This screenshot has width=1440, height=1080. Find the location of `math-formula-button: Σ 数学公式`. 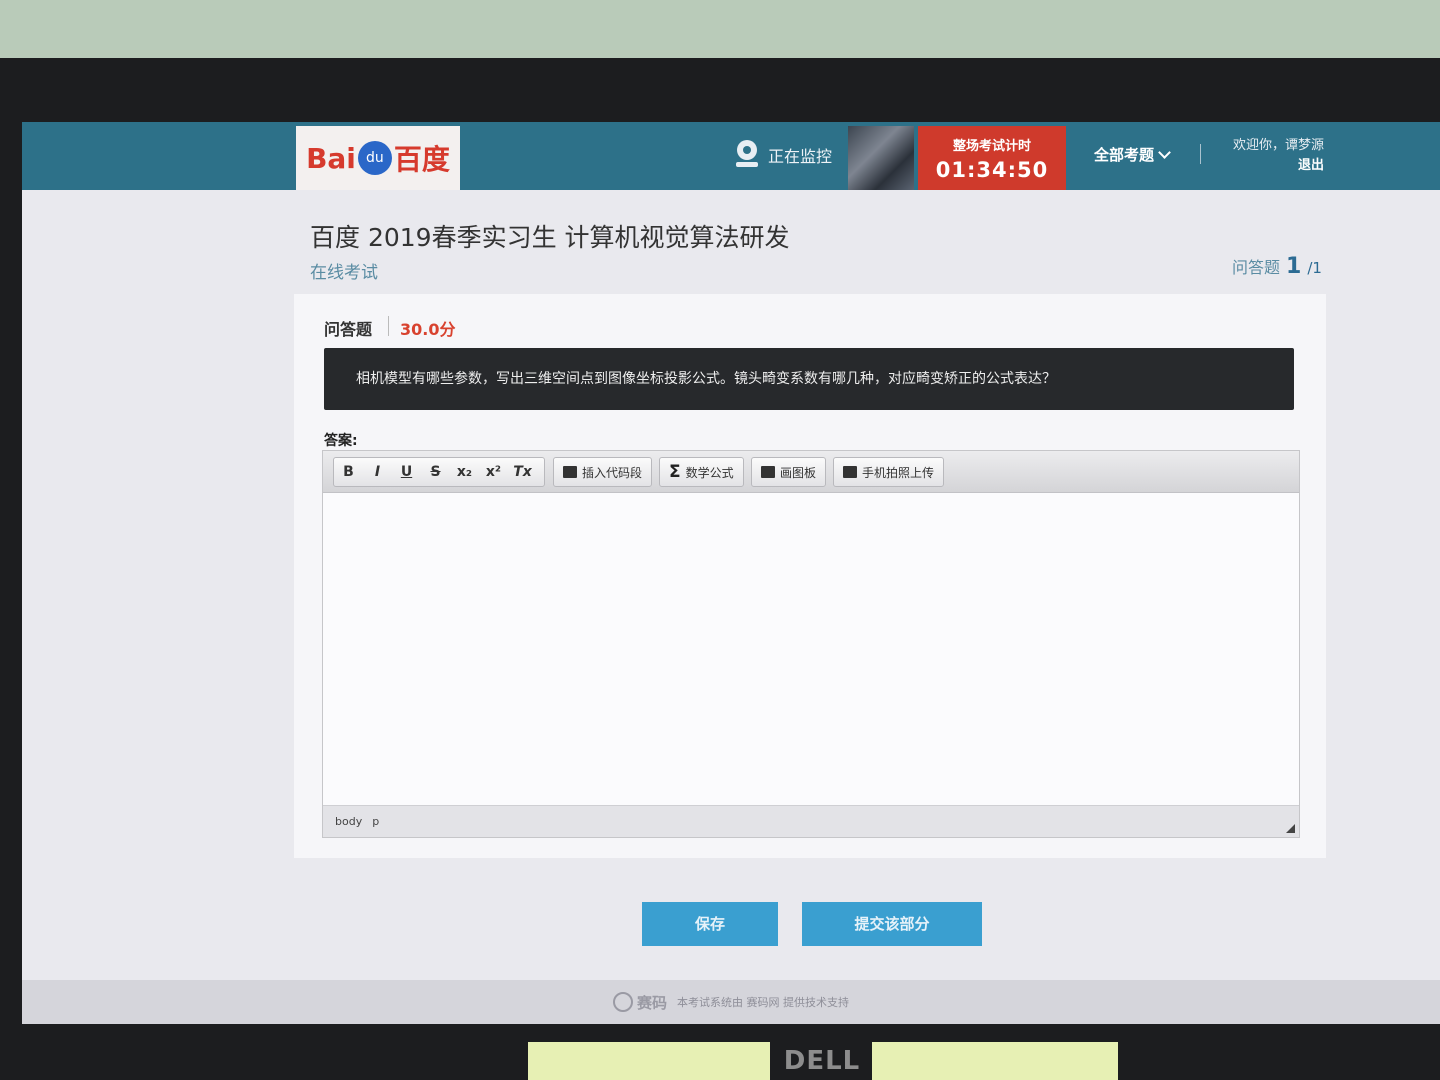

math-formula-button: Σ 数学公式 is located at coordinates (701, 472).